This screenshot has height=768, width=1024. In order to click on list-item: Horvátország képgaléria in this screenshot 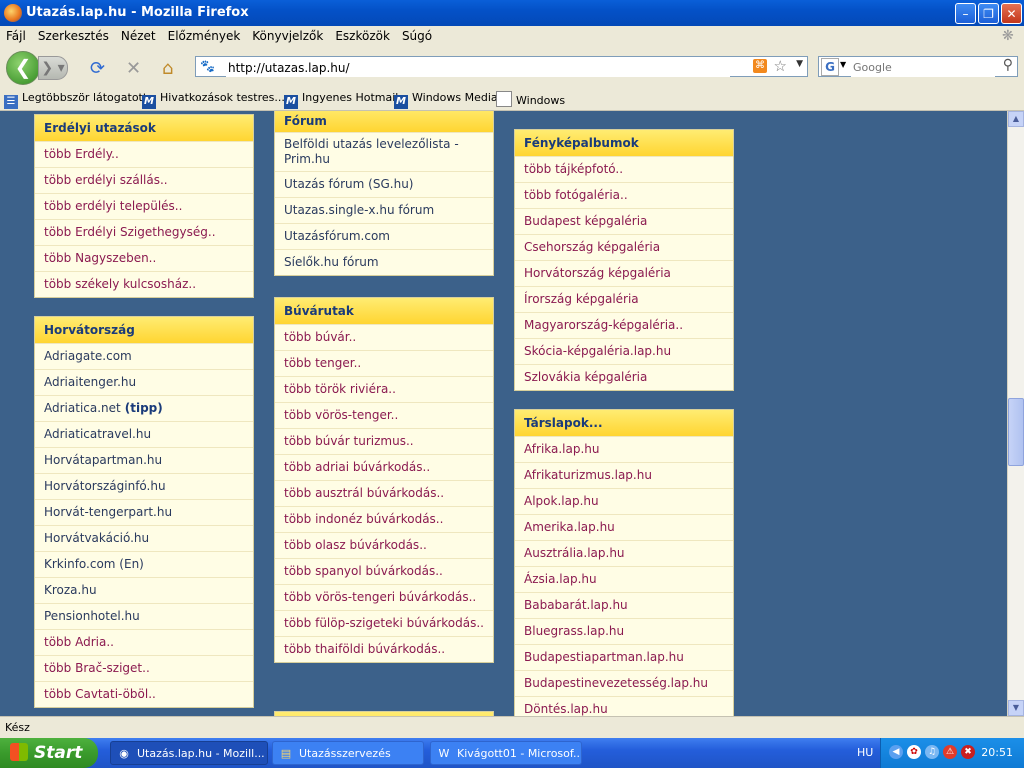, I will do `click(624, 273)`.